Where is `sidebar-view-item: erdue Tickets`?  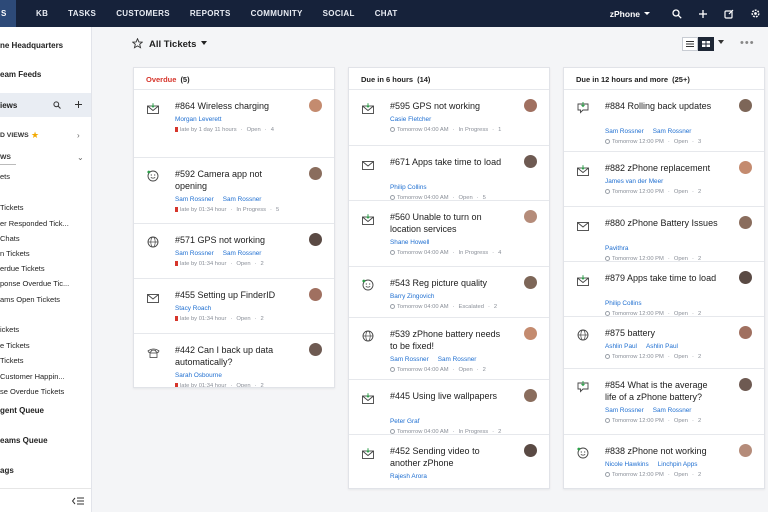
sidebar-view-item: erdue Tickets is located at coordinates (22, 268).